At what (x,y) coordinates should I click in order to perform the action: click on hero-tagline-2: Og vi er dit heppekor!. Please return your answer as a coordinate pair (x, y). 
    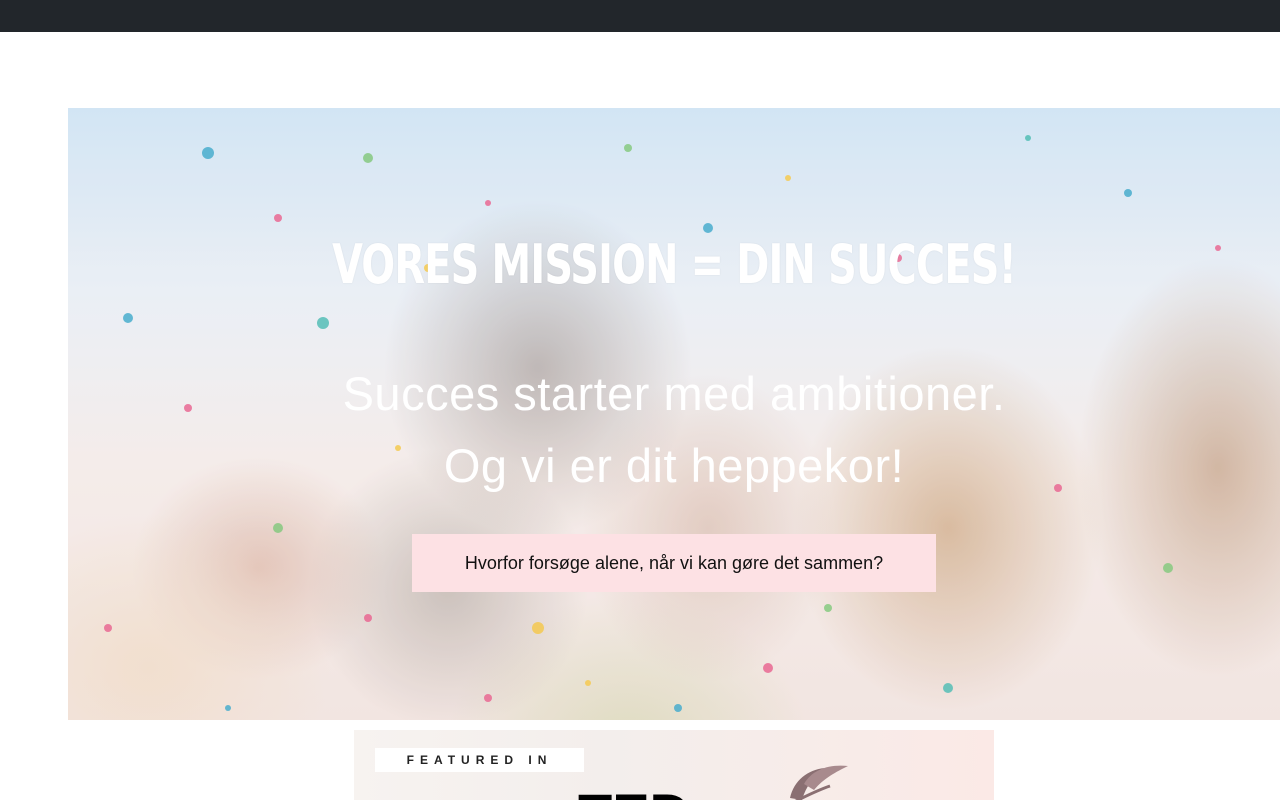
    Looking at the image, I should click on (674, 465).